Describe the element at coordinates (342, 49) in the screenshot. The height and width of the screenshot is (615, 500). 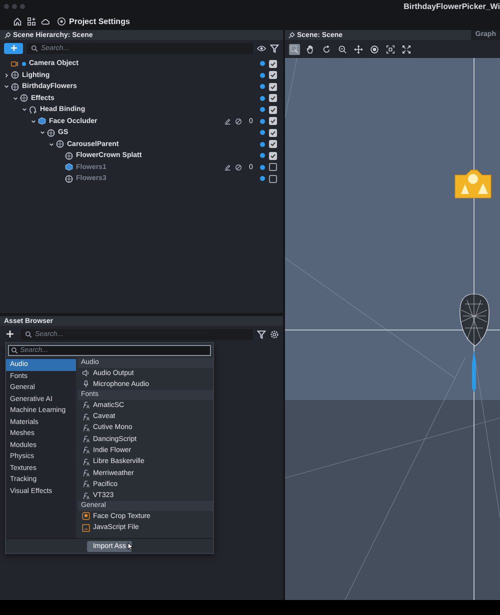
I see `zoom-tool-button` at that location.